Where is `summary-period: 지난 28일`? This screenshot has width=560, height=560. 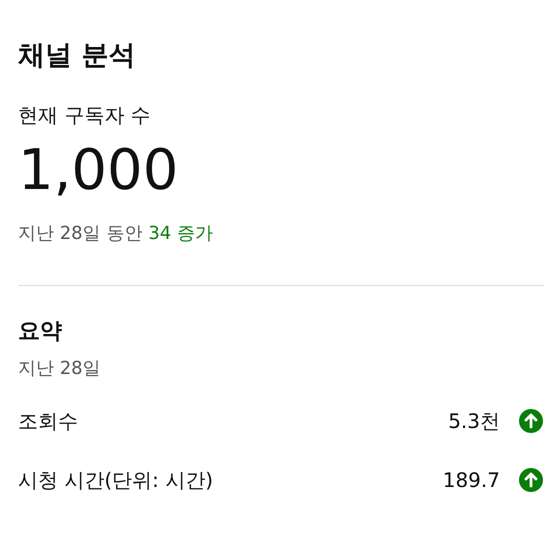 summary-period: 지난 28일 is located at coordinates (59, 368).